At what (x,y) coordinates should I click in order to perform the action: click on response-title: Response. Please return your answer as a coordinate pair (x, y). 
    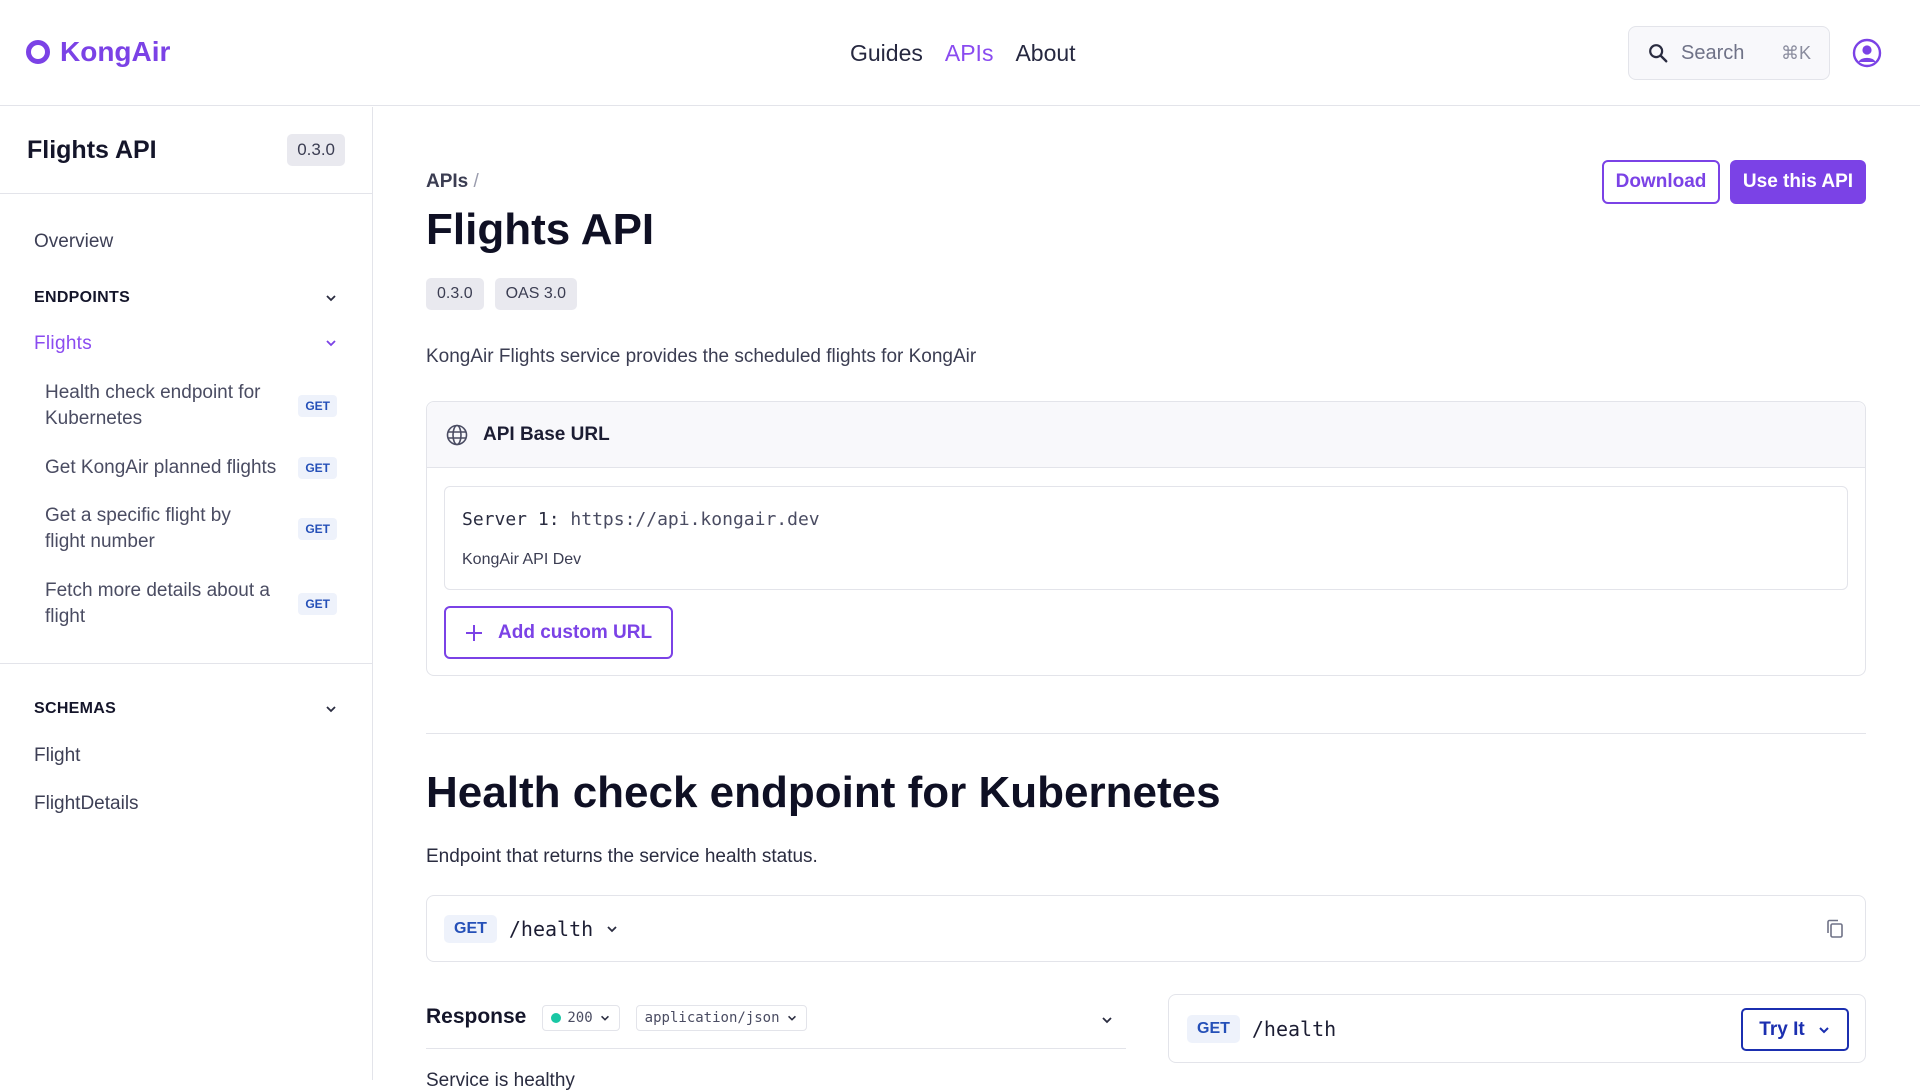
    Looking at the image, I should click on (476, 1016).